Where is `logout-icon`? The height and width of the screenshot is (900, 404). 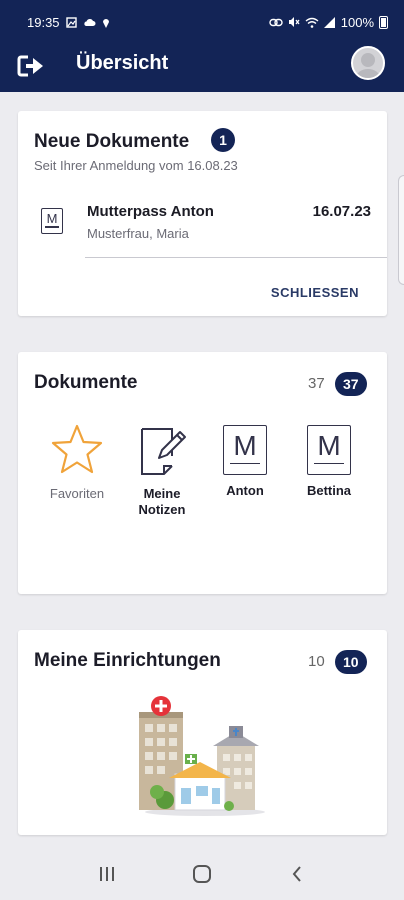 logout-icon is located at coordinates (30, 66).